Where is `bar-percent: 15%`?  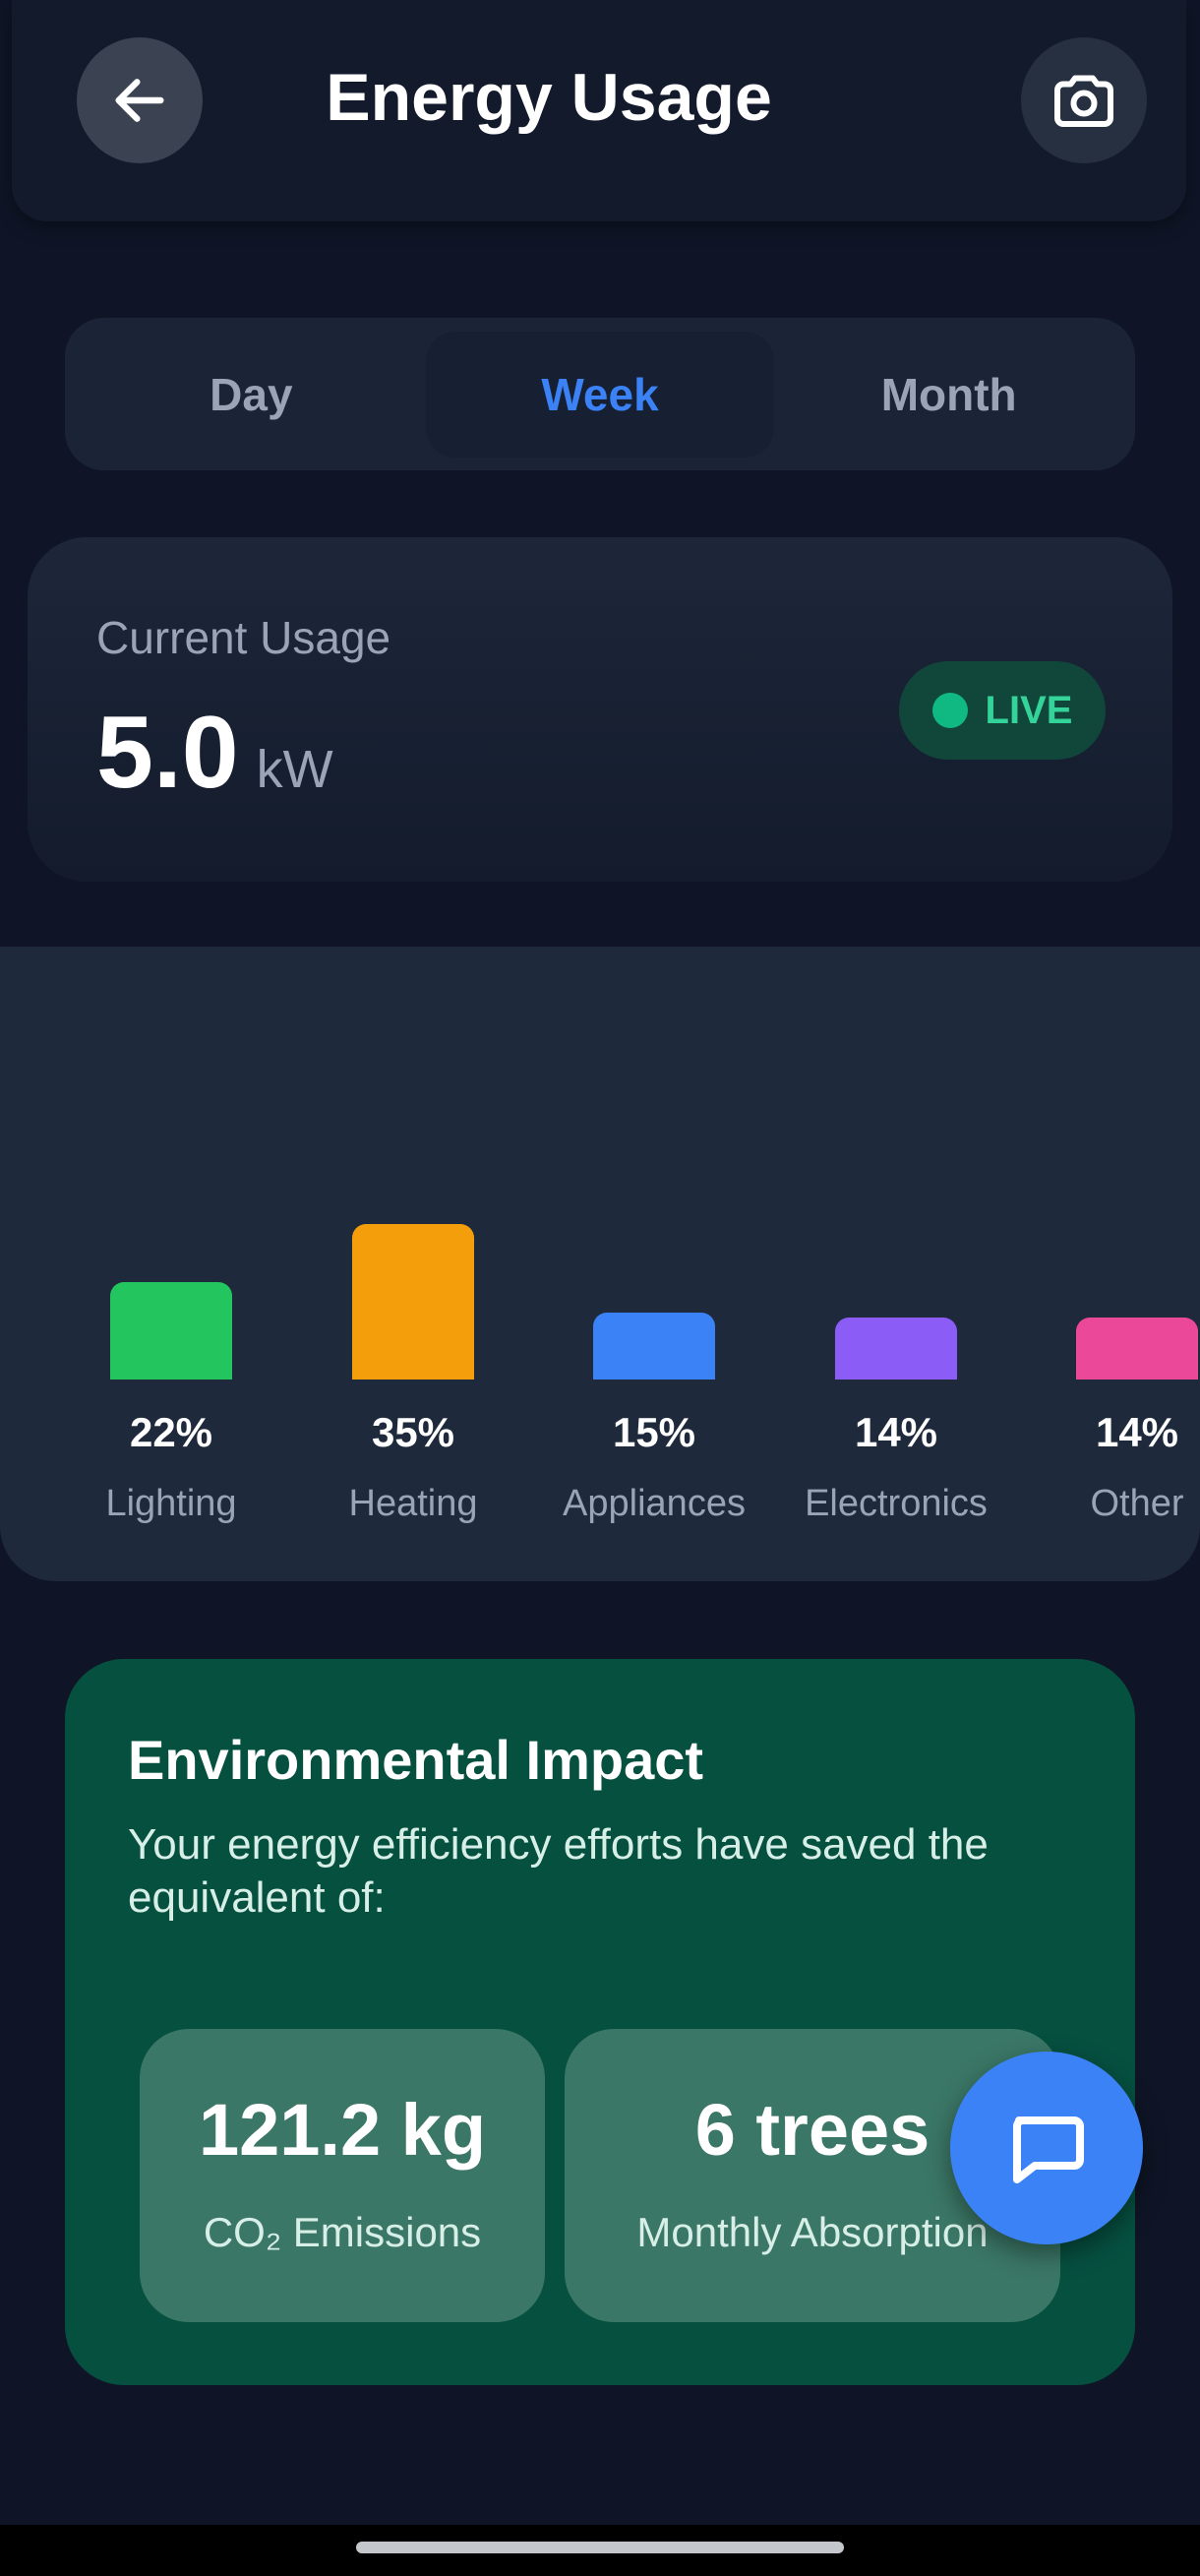 bar-percent: 15% is located at coordinates (654, 1432).